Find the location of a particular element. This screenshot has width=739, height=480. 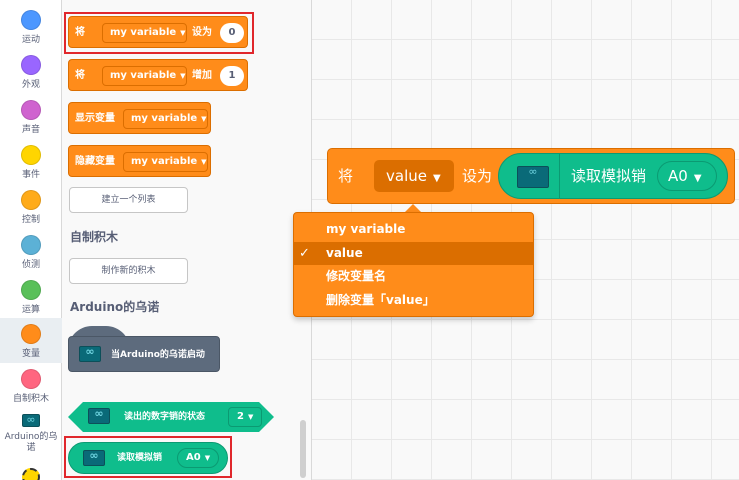

category-sound: 声音 is located at coordinates (31, 116).